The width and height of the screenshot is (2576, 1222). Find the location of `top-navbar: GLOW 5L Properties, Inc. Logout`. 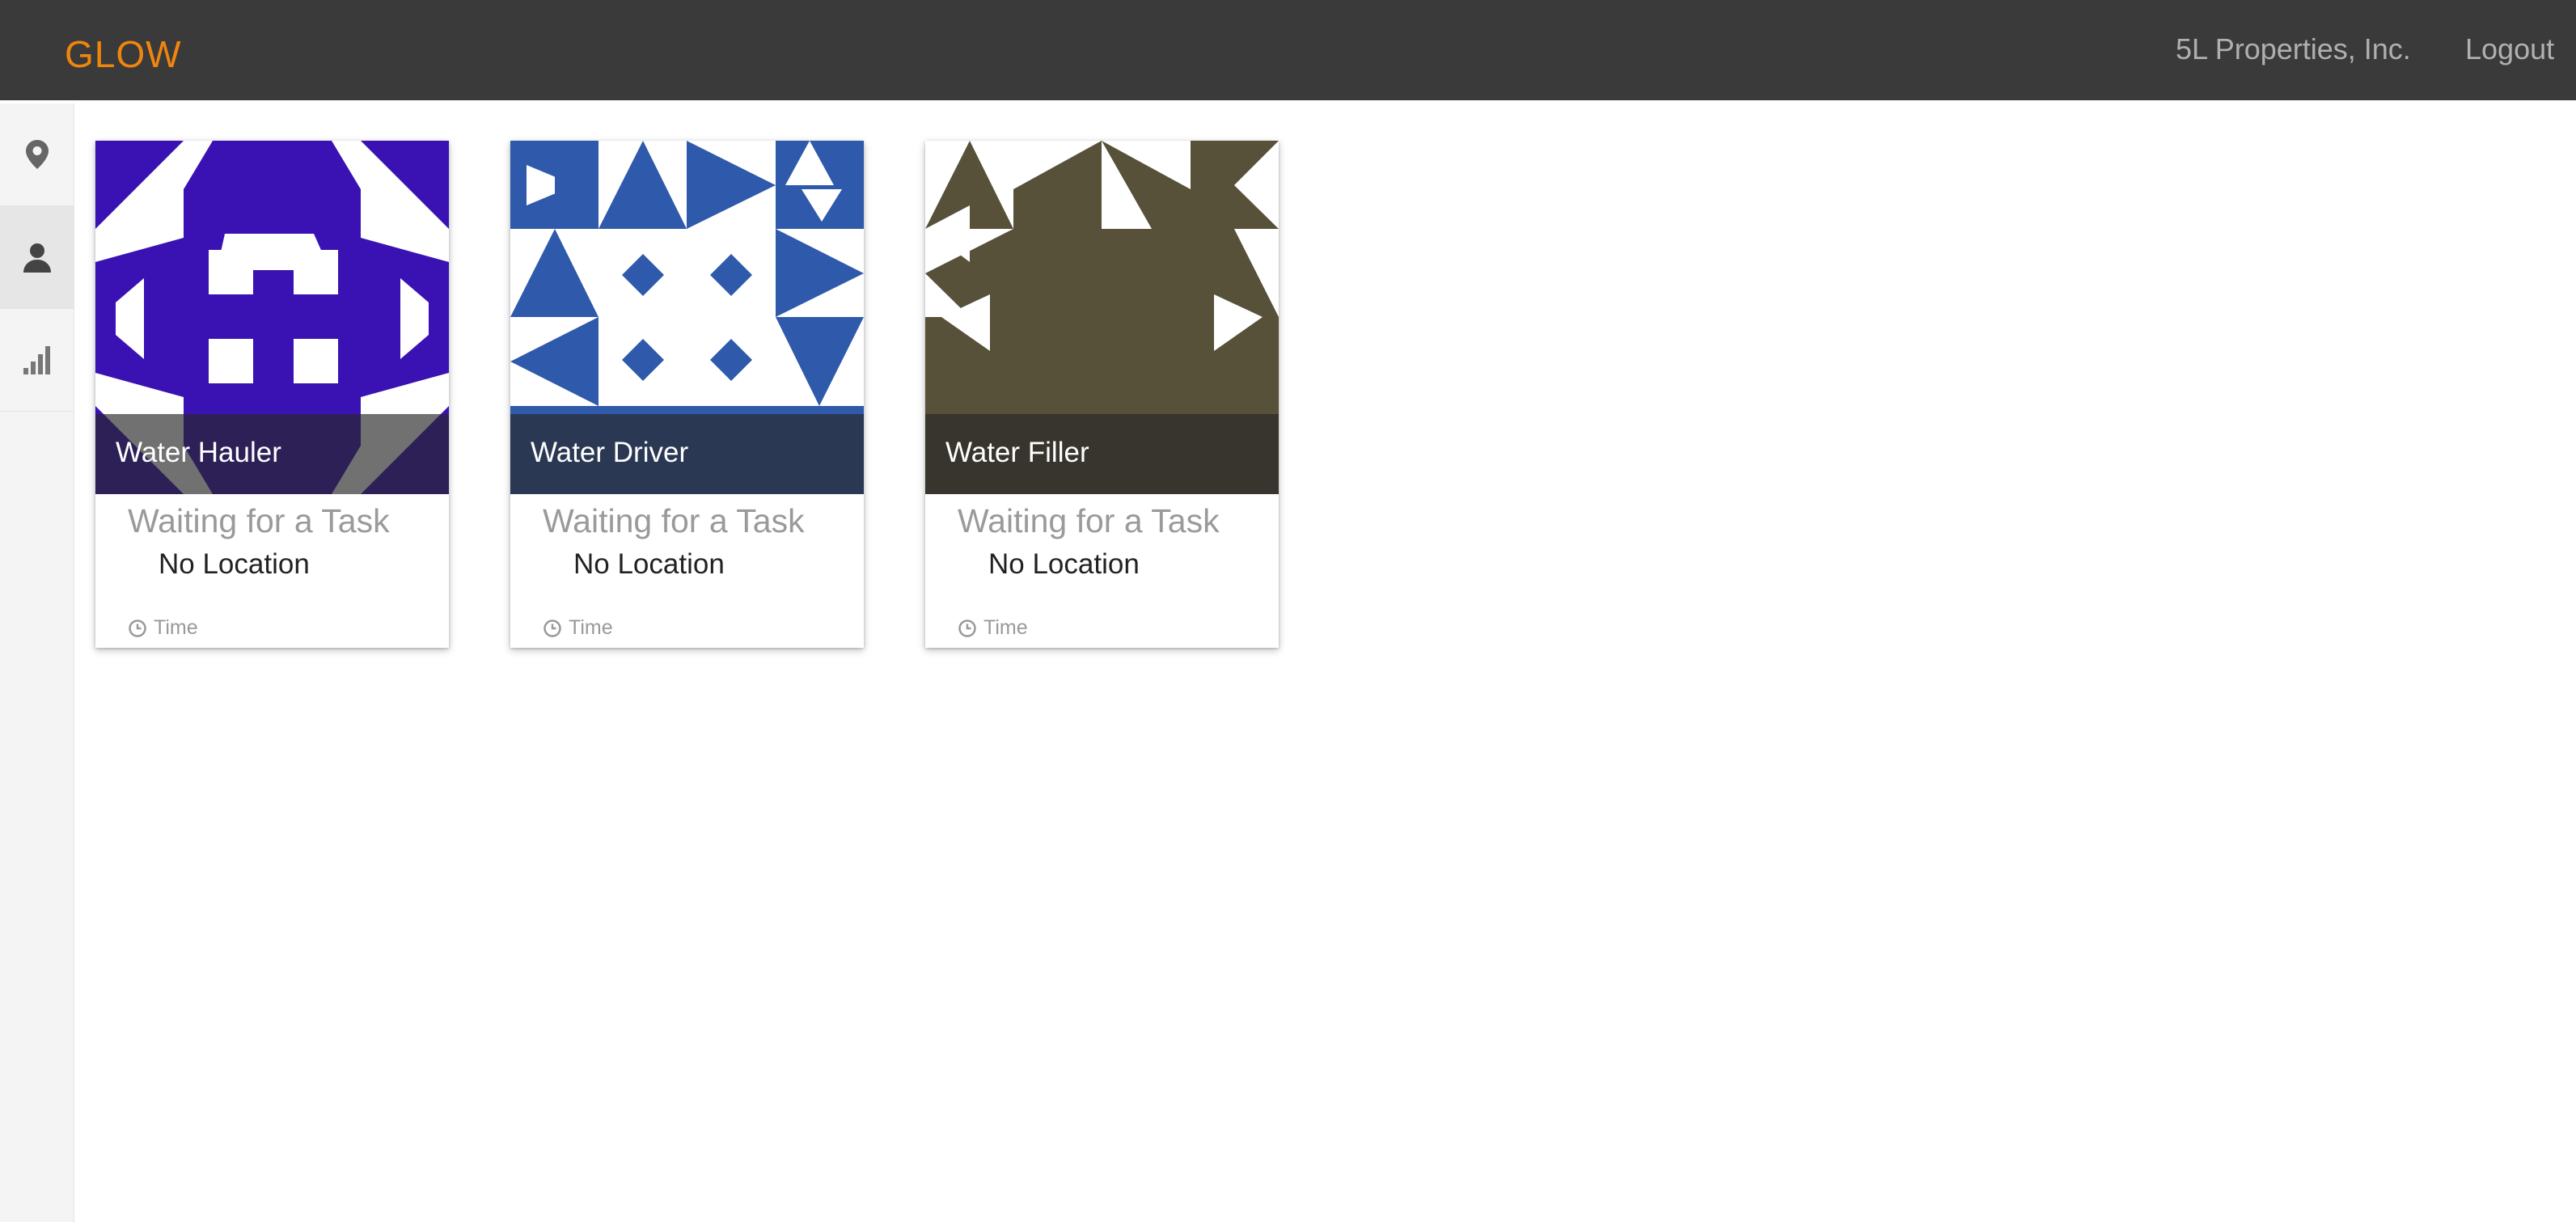

top-navbar: GLOW 5L Properties, Inc. Logout is located at coordinates (1288, 50).